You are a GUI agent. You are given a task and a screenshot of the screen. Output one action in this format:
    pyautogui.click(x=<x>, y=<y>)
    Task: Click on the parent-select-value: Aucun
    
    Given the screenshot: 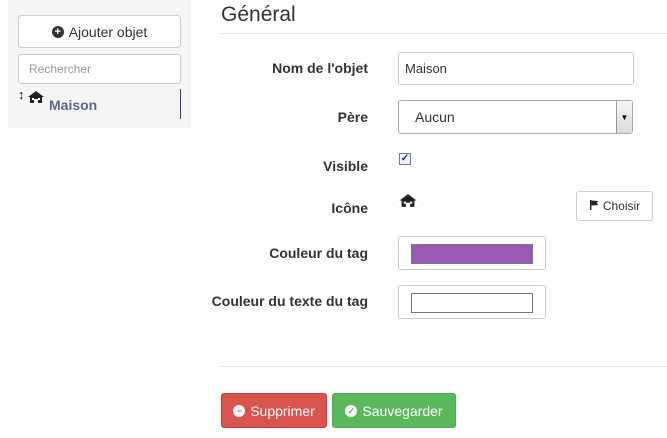 What is the action you would take?
    pyautogui.click(x=435, y=117)
    